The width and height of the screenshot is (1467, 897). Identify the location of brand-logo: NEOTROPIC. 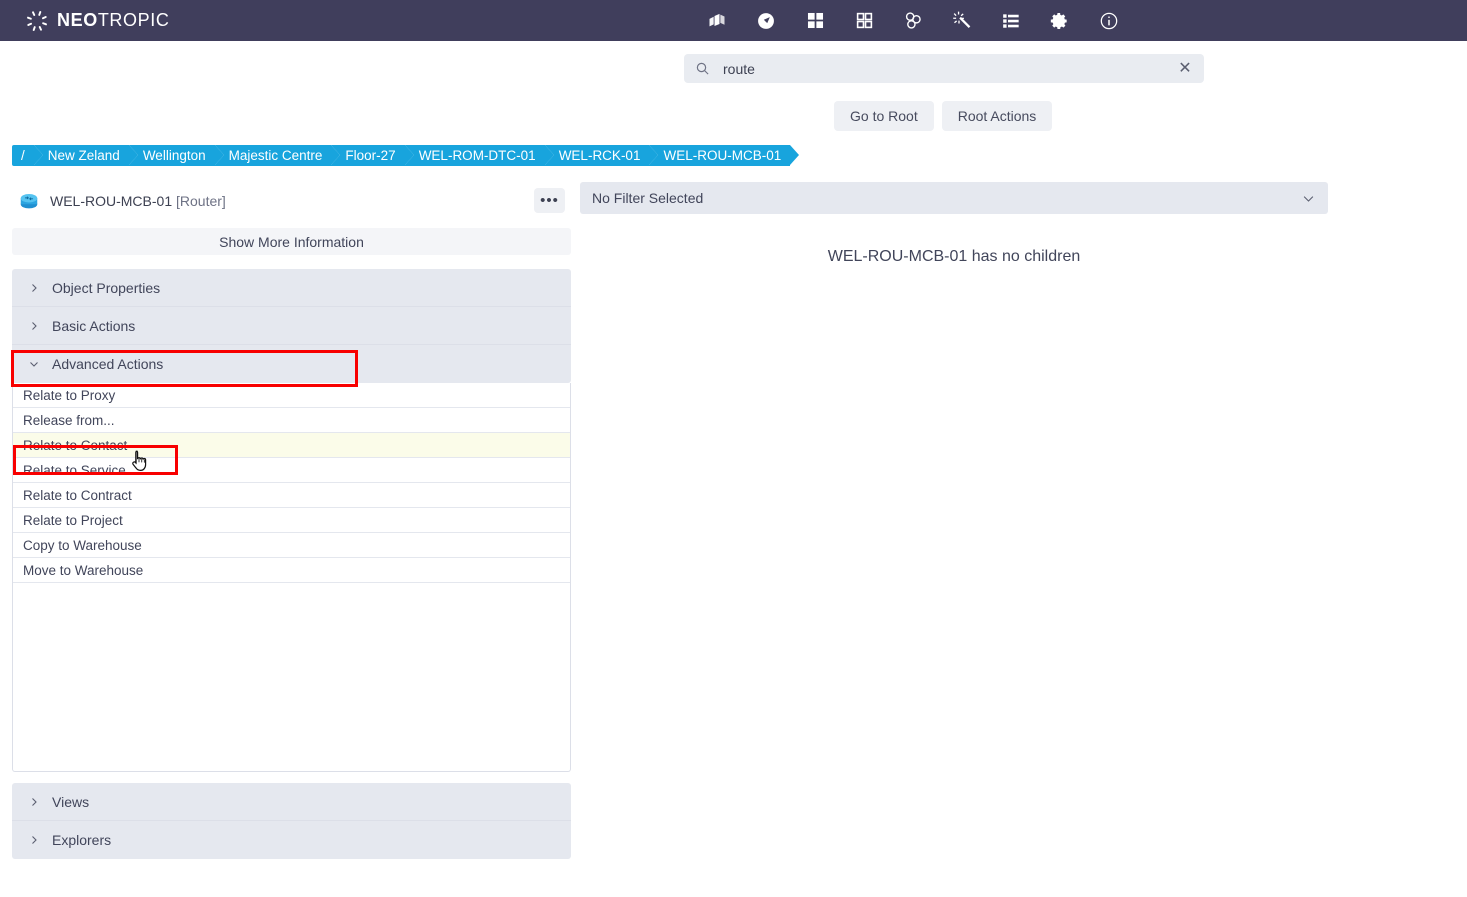
(97, 21).